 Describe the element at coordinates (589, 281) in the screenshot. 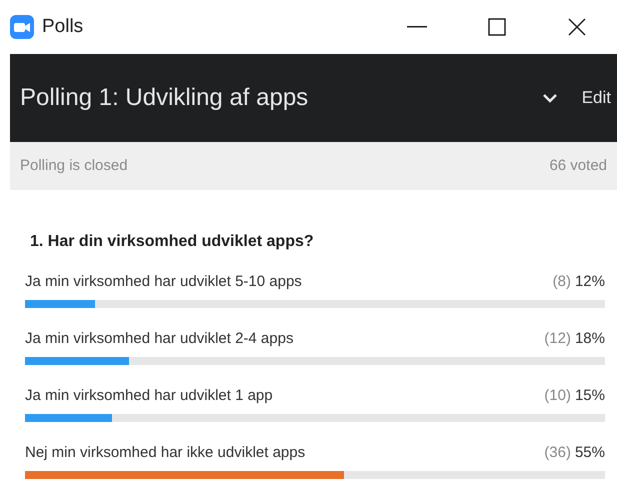

I see `vote-percent: 12%` at that location.